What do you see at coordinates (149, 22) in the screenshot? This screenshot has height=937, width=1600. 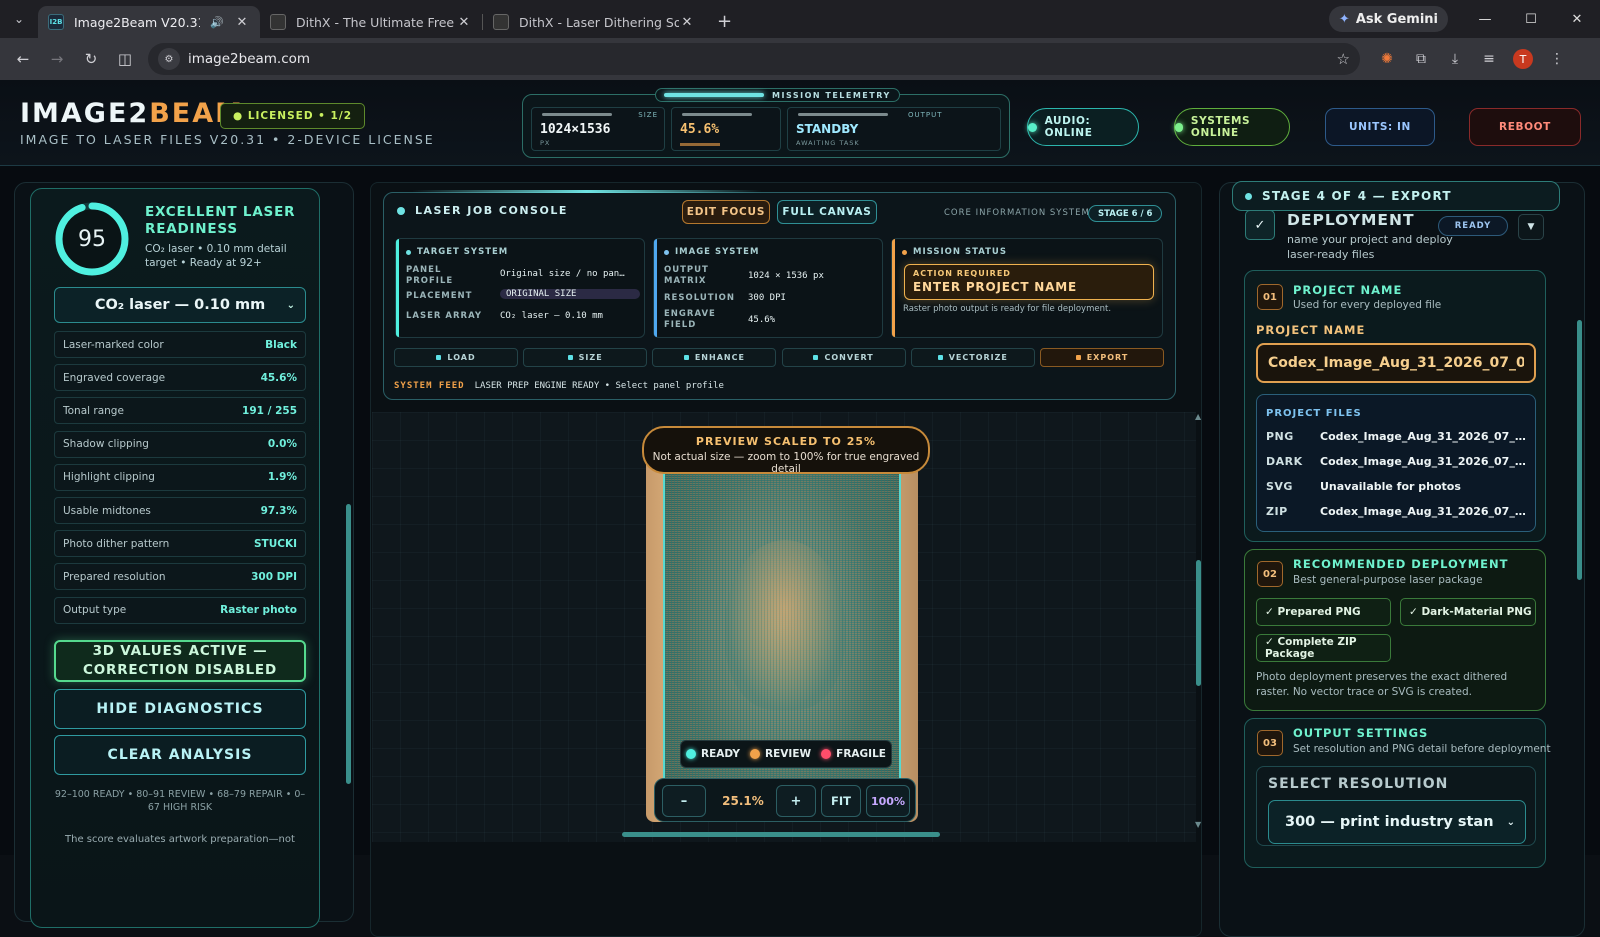 I see `tab-image2beam: I2B Image2Beam V20.31 🔊 ✕` at bounding box center [149, 22].